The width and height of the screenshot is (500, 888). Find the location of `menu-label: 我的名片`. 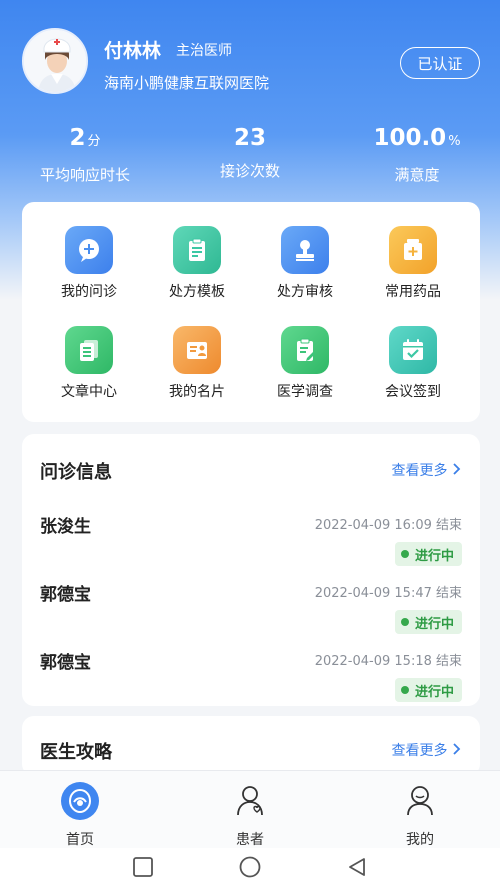

menu-label: 我的名片 is located at coordinates (197, 392).